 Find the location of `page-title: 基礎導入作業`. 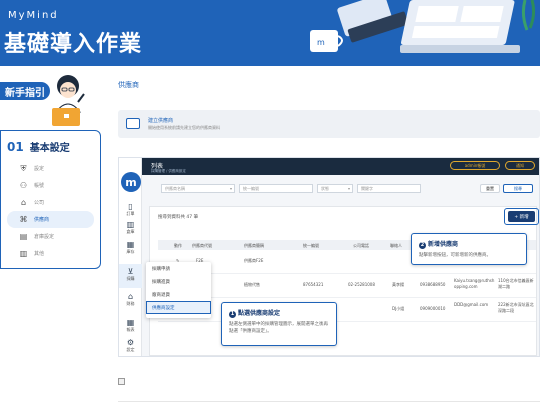

page-title: 基礎導入作業 is located at coordinates (73, 44).